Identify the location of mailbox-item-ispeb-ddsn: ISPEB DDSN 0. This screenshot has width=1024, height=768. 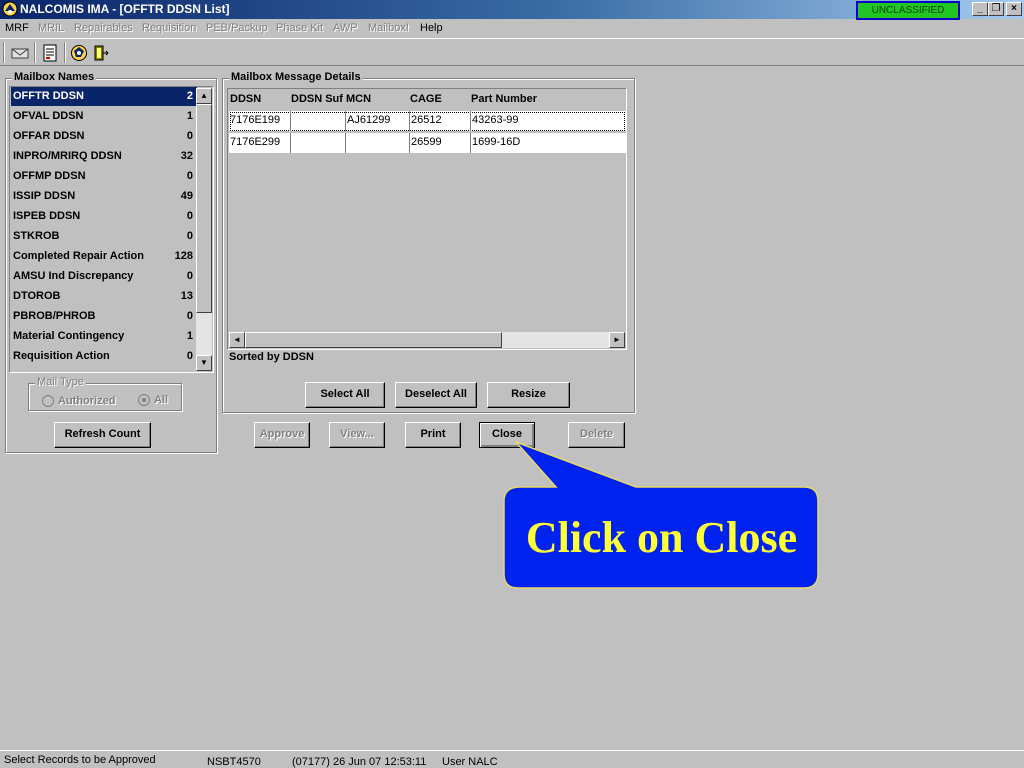
(104, 216).